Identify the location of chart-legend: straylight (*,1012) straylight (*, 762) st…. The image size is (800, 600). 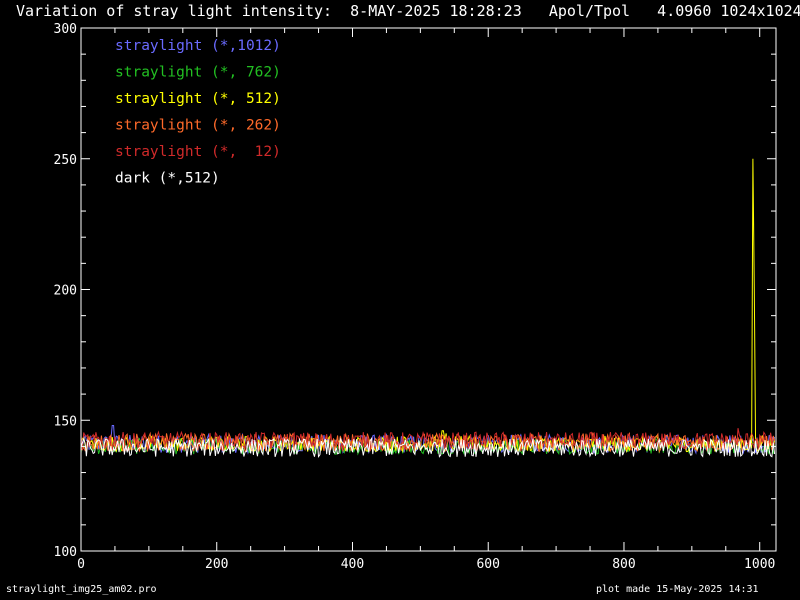
(198, 112).